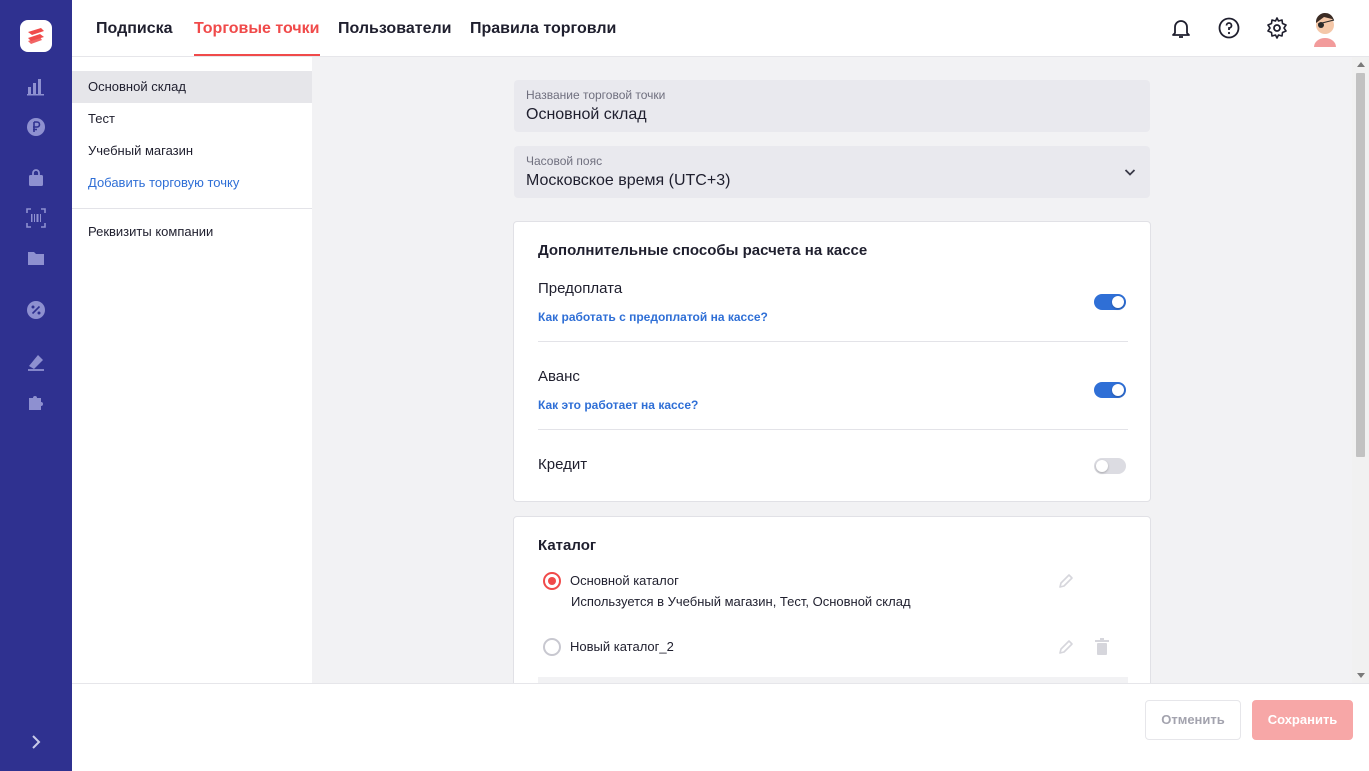 This screenshot has width=1369, height=771. What do you see at coordinates (622, 646) in the screenshot?
I see `catalog-name-new: Новый каталог_2` at bounding box center [622, 646].